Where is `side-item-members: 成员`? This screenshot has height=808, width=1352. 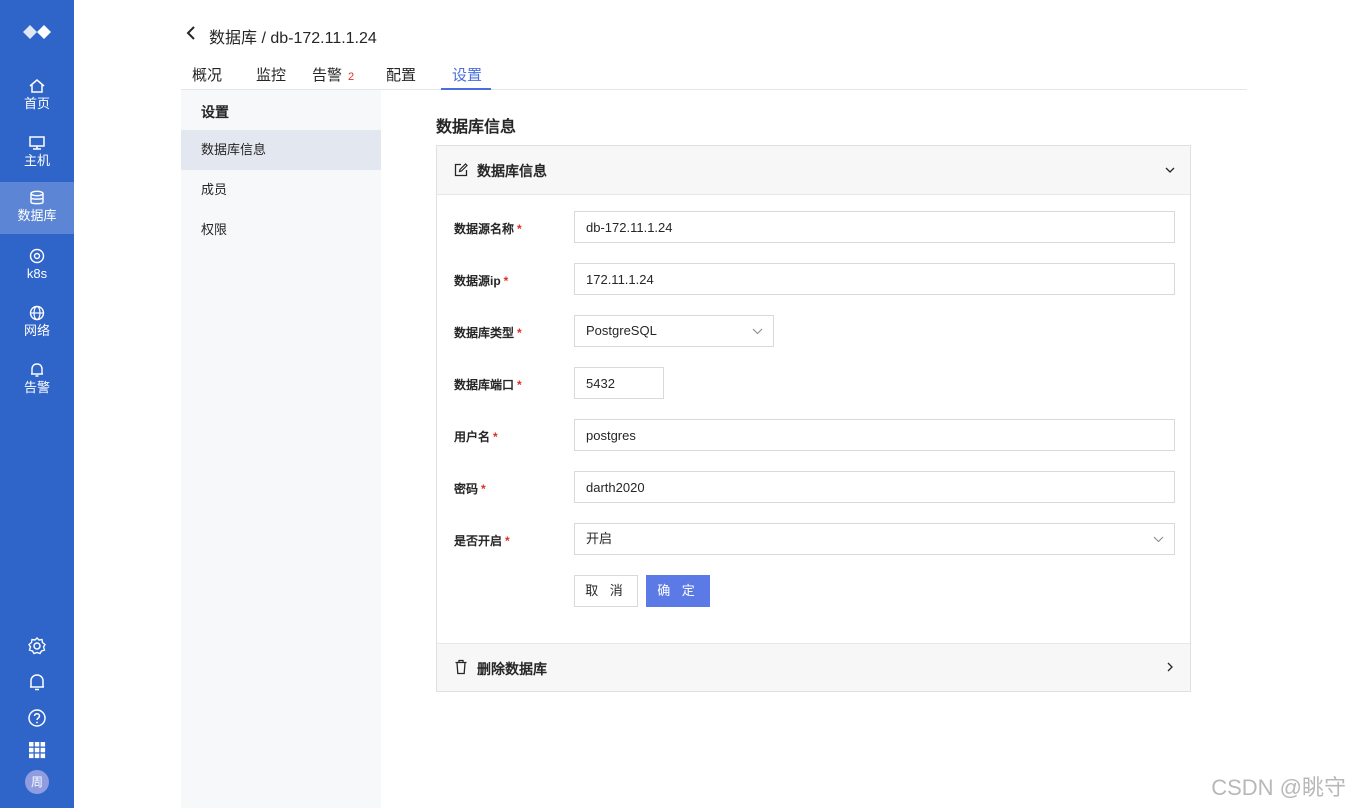 side-item-members: 成员 is located at coordinates (281, 190).